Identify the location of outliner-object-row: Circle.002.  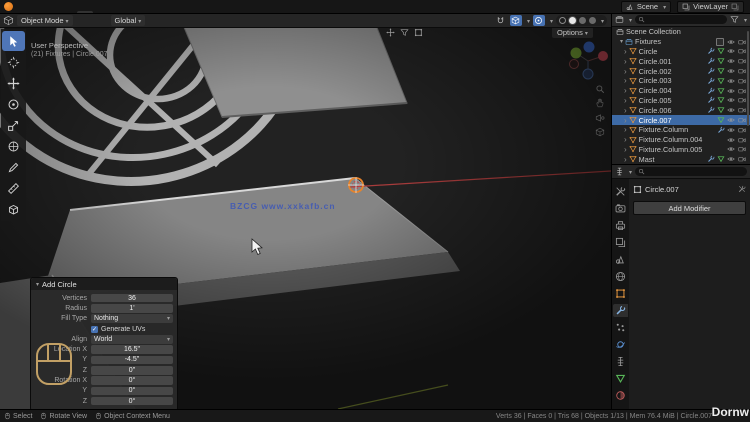
(681, 71).